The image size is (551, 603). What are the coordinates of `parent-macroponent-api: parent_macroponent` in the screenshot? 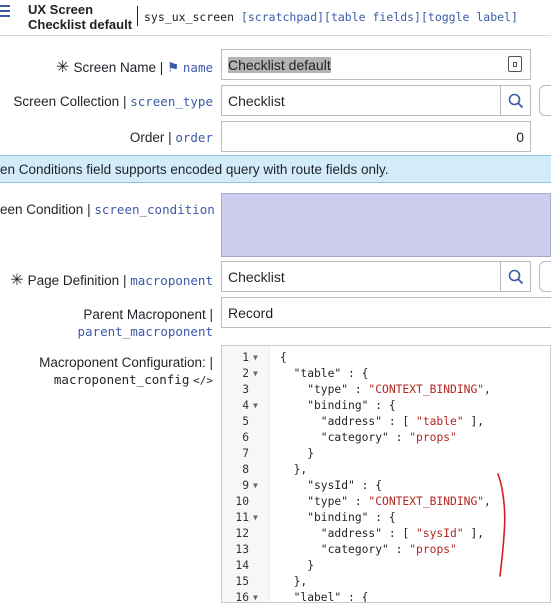 It's located at (145, 331).